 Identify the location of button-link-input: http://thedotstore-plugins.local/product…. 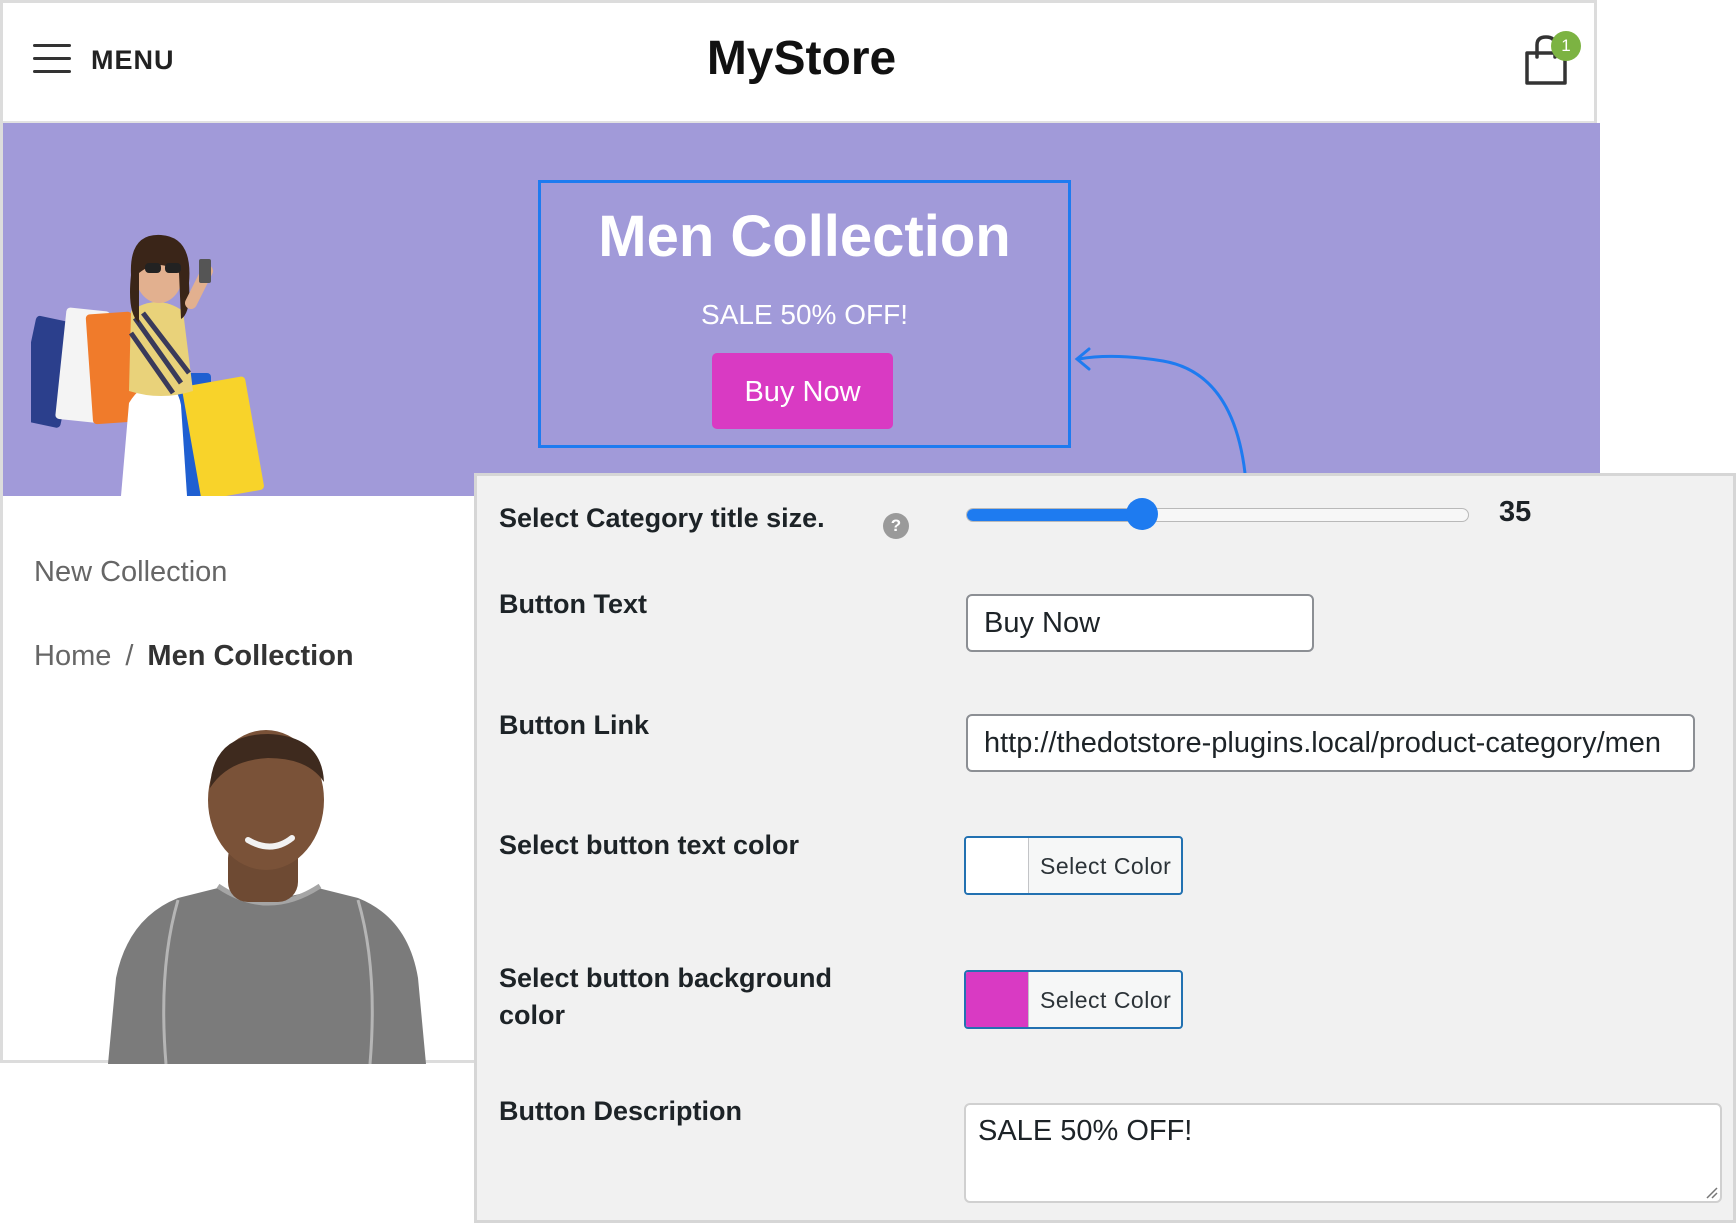
(1330, 743).